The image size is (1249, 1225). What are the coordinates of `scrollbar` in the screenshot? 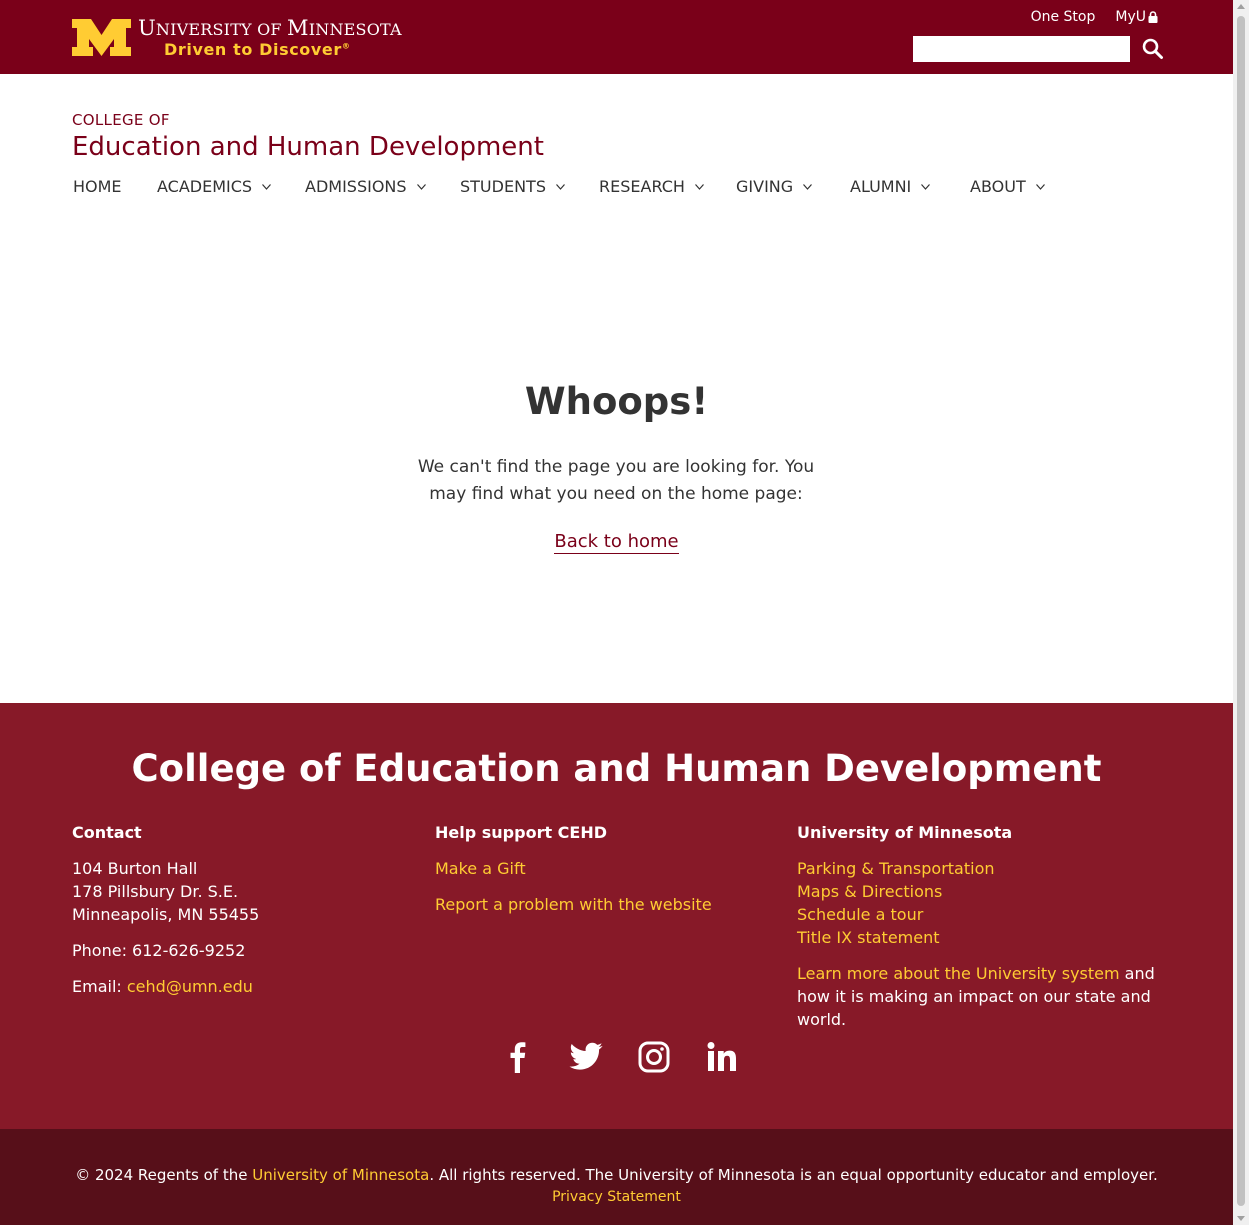 It's located at (1241, 612).